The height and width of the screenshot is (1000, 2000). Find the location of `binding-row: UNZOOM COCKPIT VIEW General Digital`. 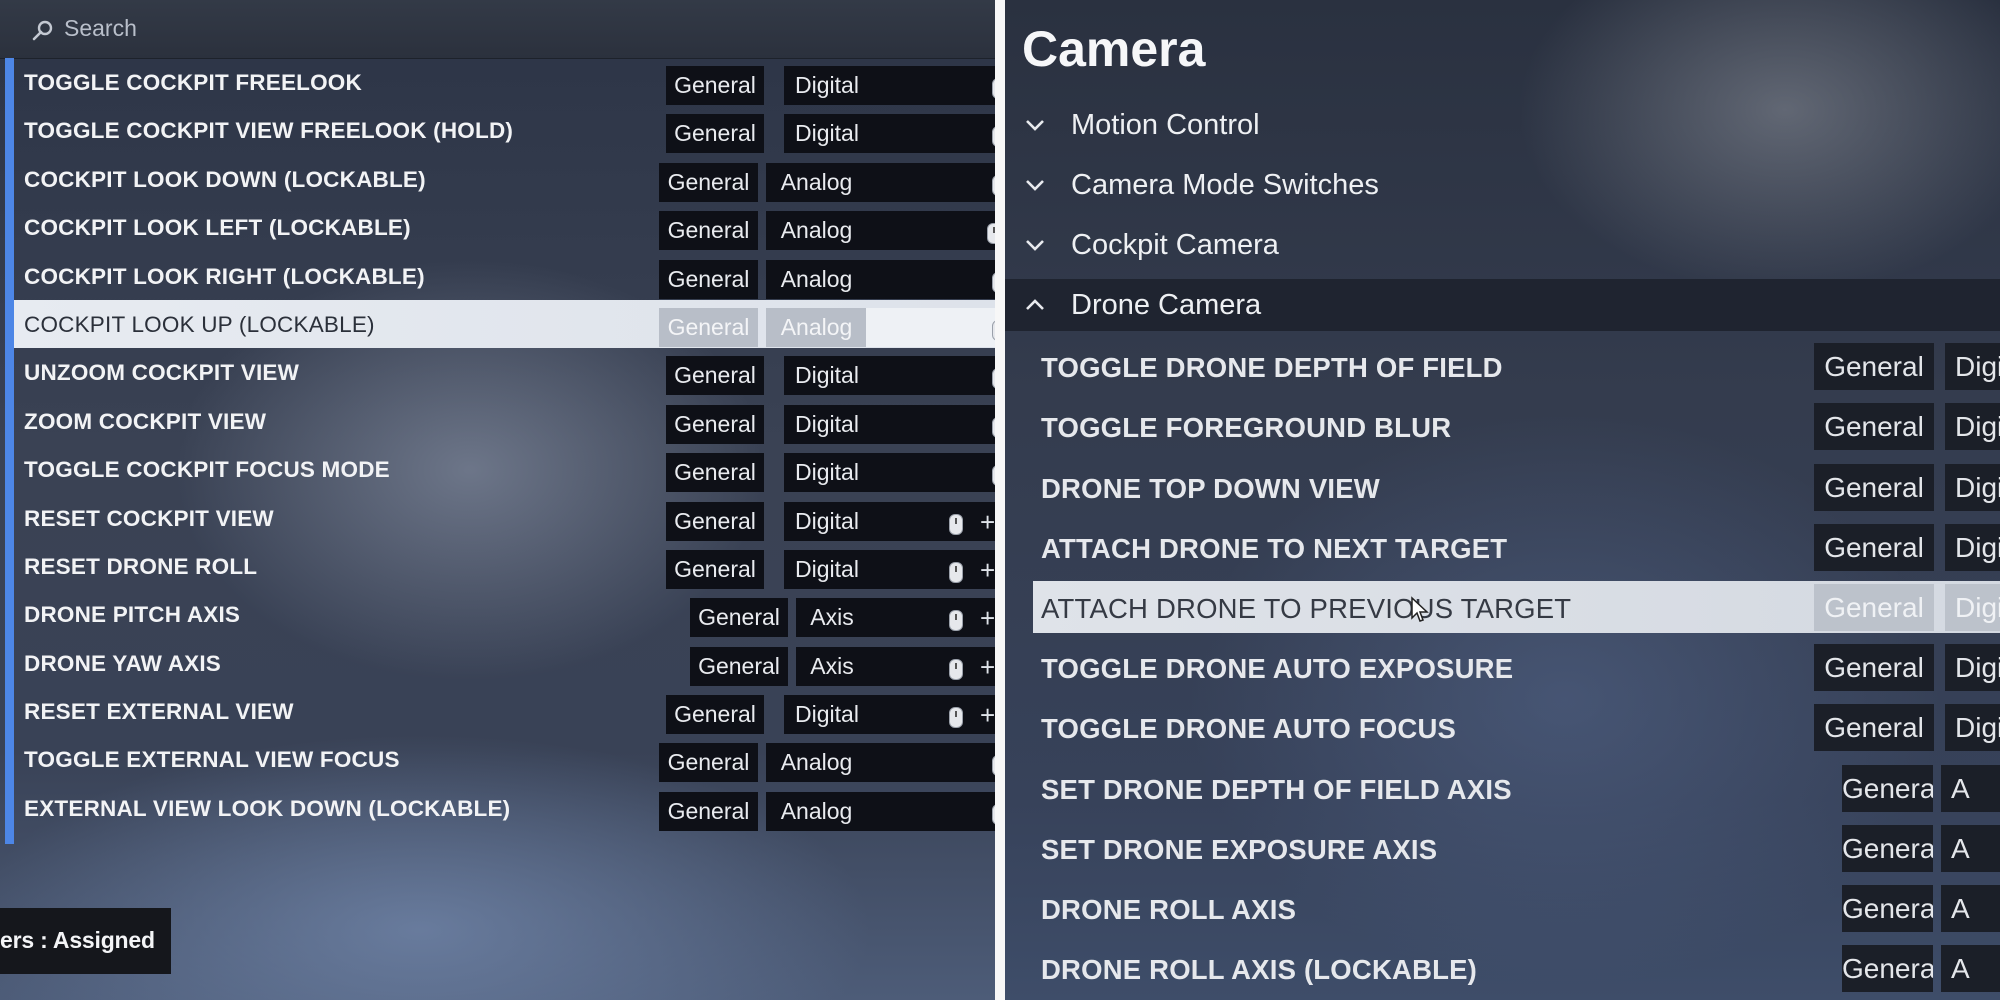

binding-row: UNZOOM COCKPIT VIEW General Digital is located at coordinates (504, 372).